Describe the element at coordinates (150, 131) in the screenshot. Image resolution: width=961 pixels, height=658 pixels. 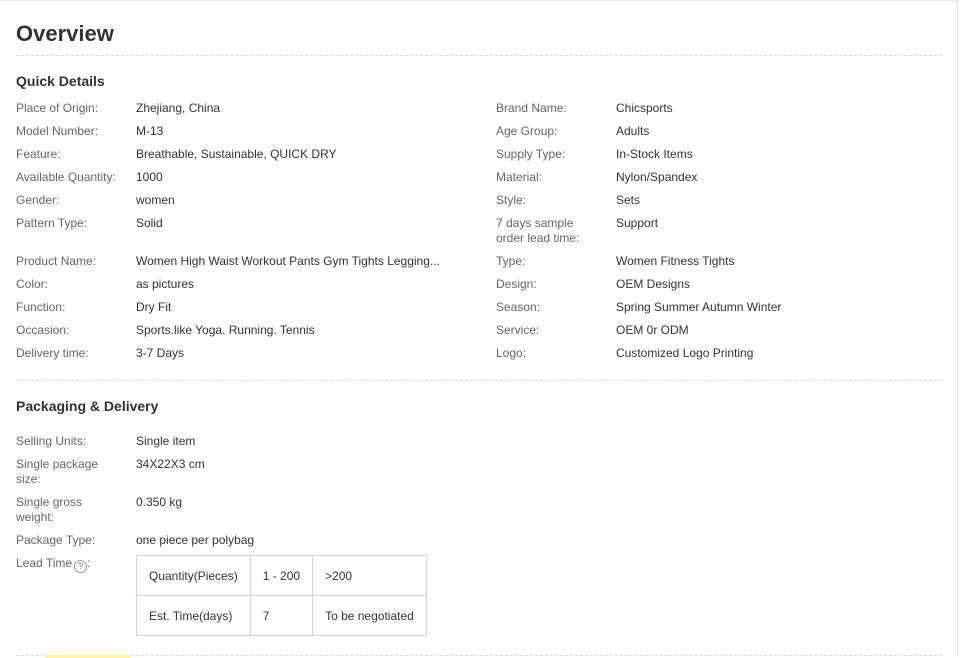
I see `detail-value: M-13` at that location.